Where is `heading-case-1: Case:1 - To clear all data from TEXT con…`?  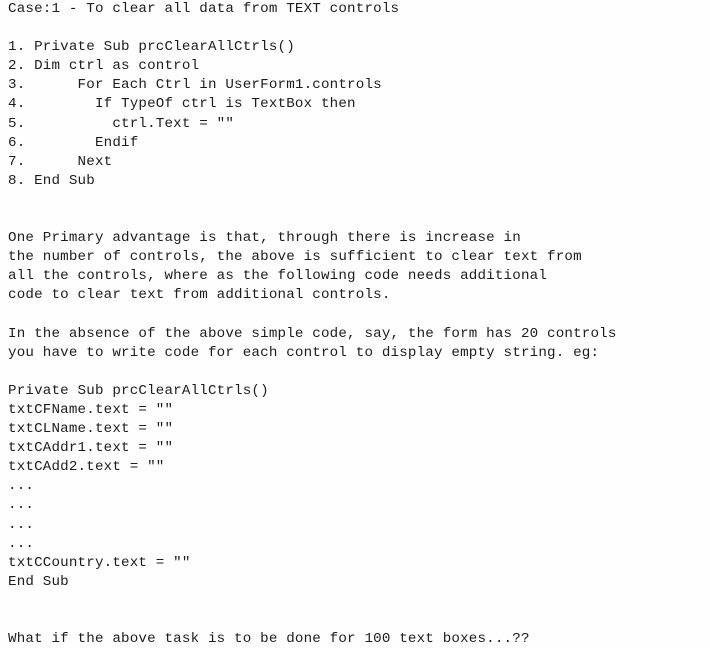
heading-case-1: Case:1 - To clear all data from TEXT con… is located at coordinates (204, 9).